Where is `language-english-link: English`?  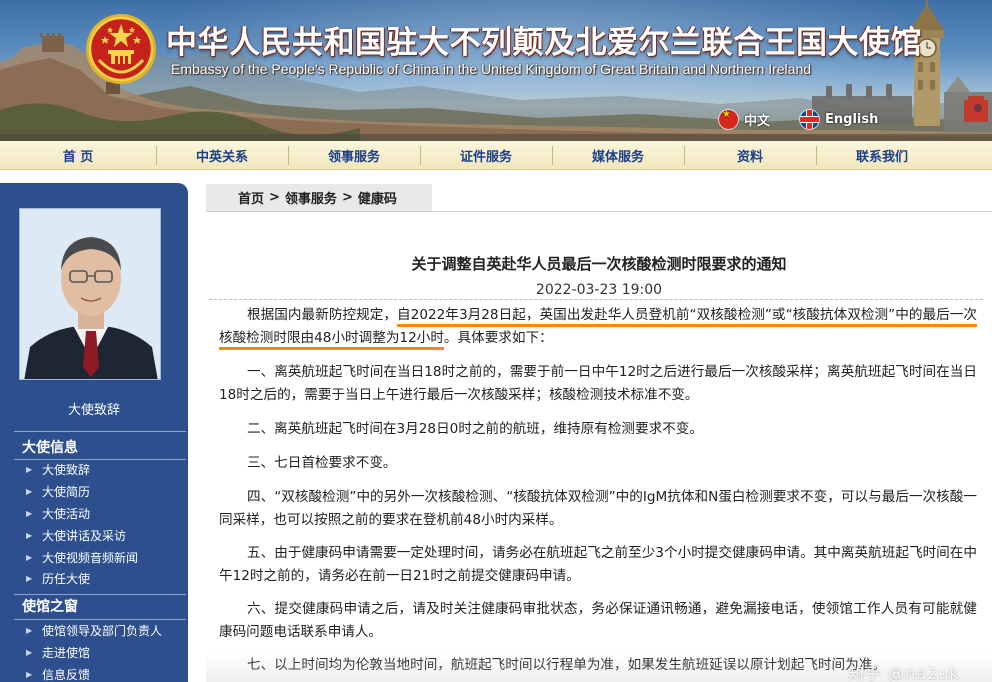
language-english-link: English is located at coordinates (839, 119).